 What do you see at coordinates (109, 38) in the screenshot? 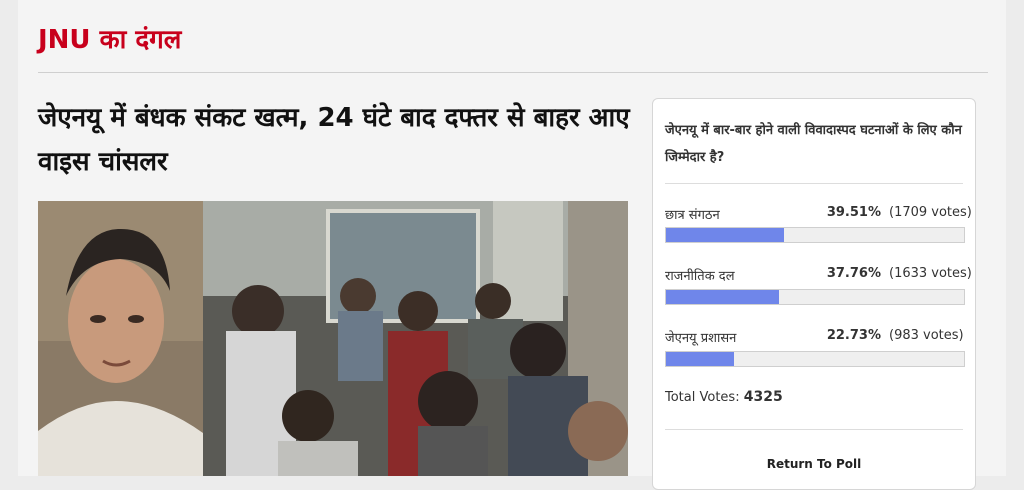
I see `section-title: JNU का दंगल` at bounding box center [109, 38].